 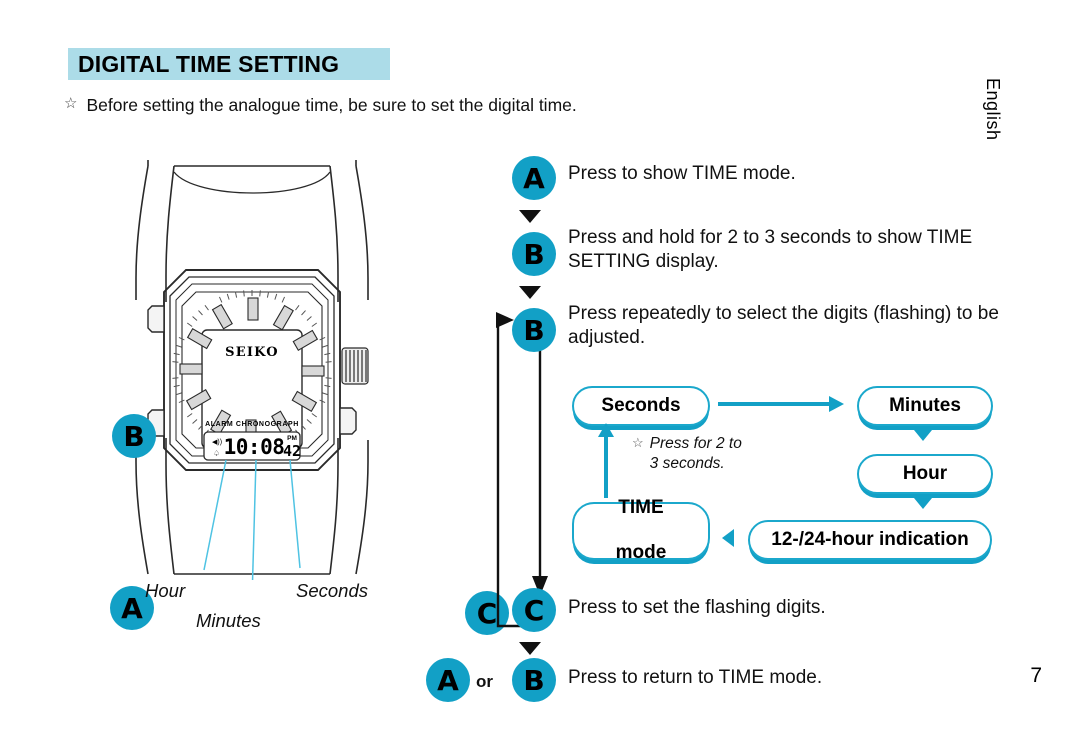 I want to click on flow-node-seconds-label: Seconds, so click(x=641, y=405).